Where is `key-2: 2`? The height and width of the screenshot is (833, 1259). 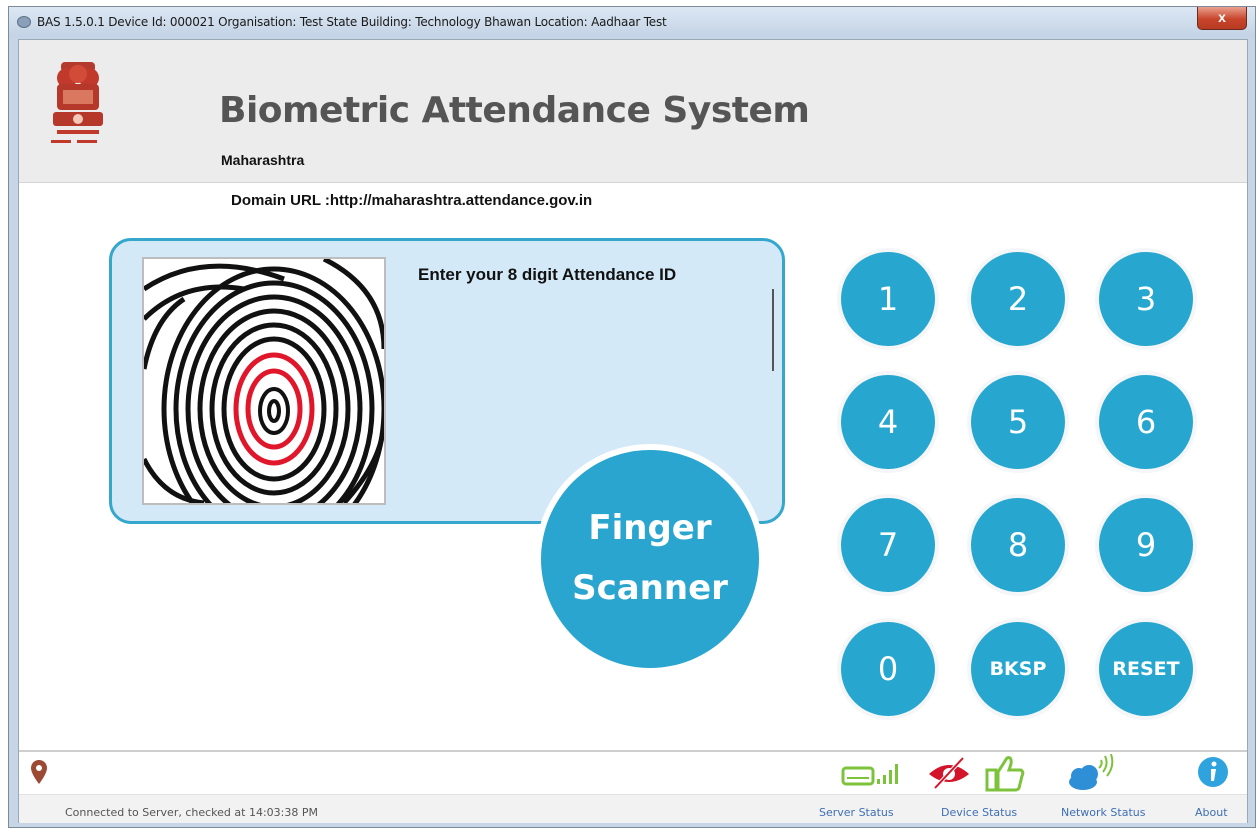
key-2: 2 is located at coordinates (1018, 299).